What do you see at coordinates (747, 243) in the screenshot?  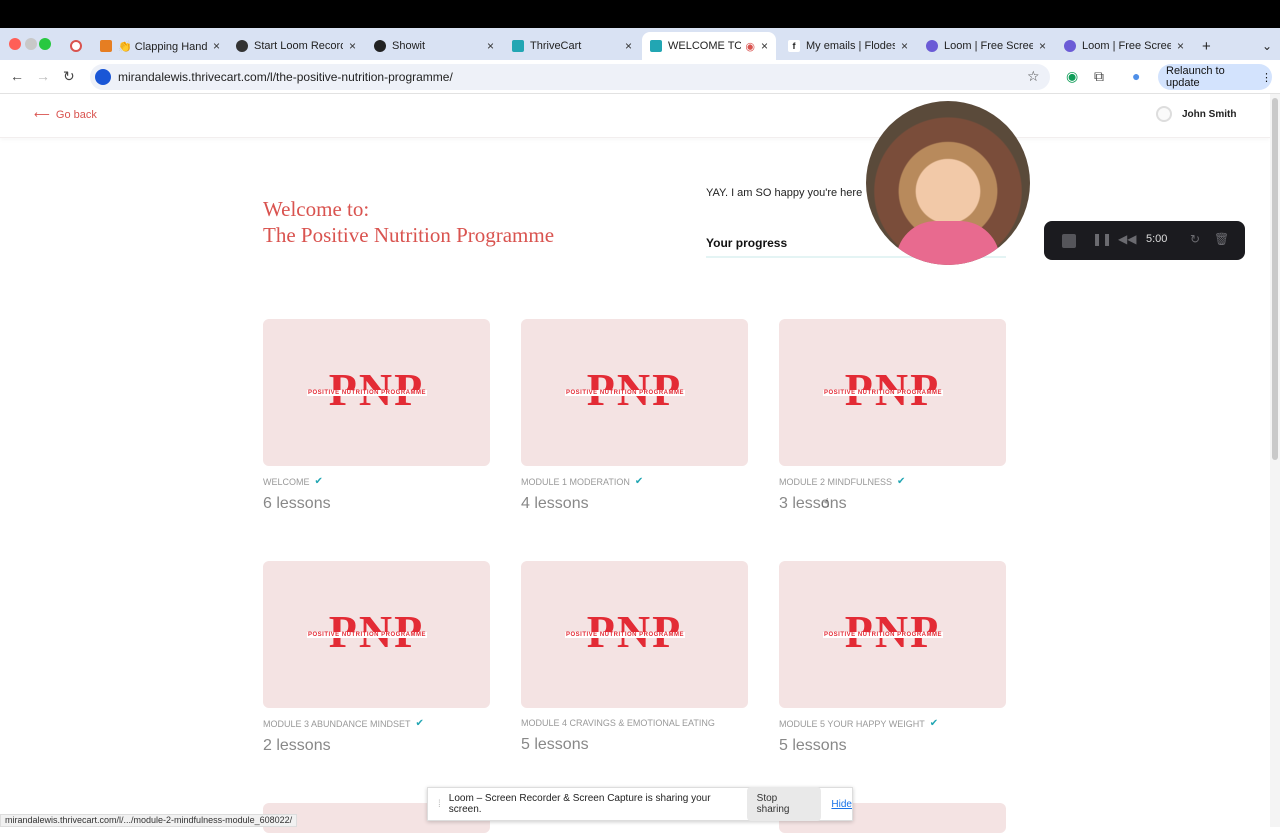 I see `progress-label: Your progress` at bounding box center [747, 243].